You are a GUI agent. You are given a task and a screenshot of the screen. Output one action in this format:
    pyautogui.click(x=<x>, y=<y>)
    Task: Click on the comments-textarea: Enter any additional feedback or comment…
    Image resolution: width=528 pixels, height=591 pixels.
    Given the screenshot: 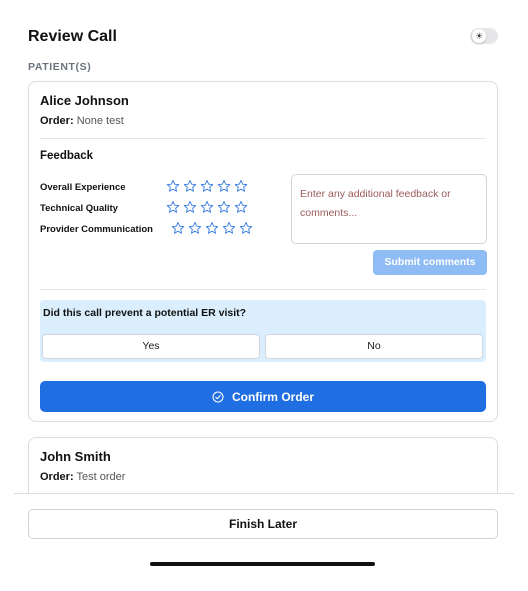 What is the action you would take?
    pyautogui.click(x=389, y=209)
    